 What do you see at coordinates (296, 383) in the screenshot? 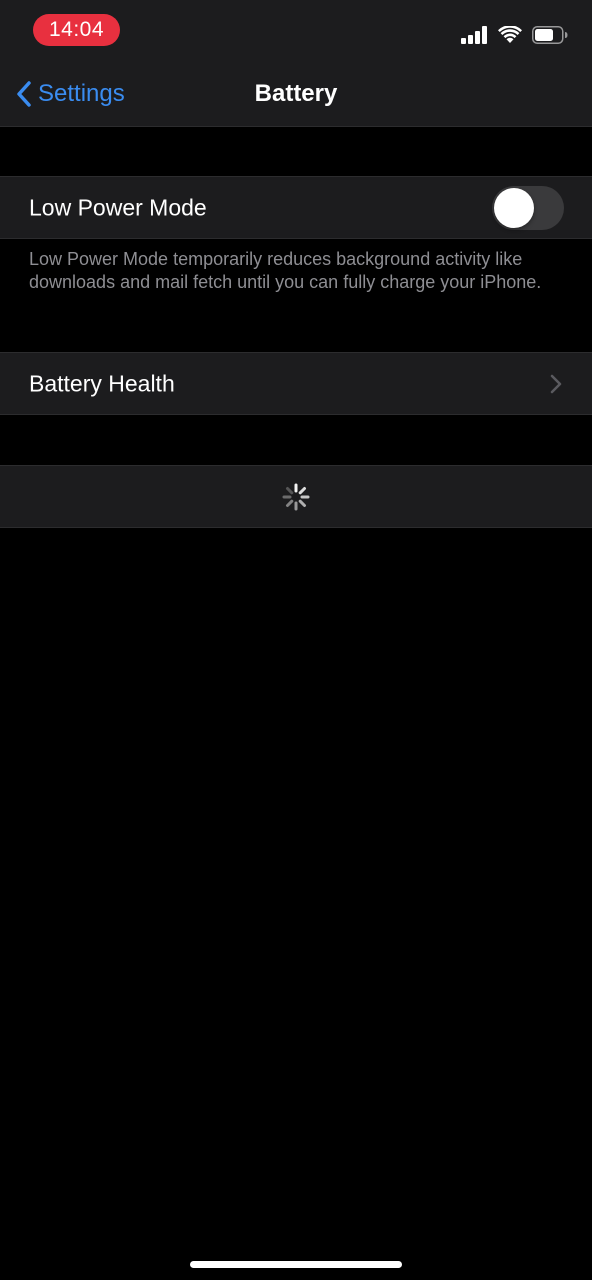
I see `battery-health-row: Battery Health` at bounding box center [296, 383].